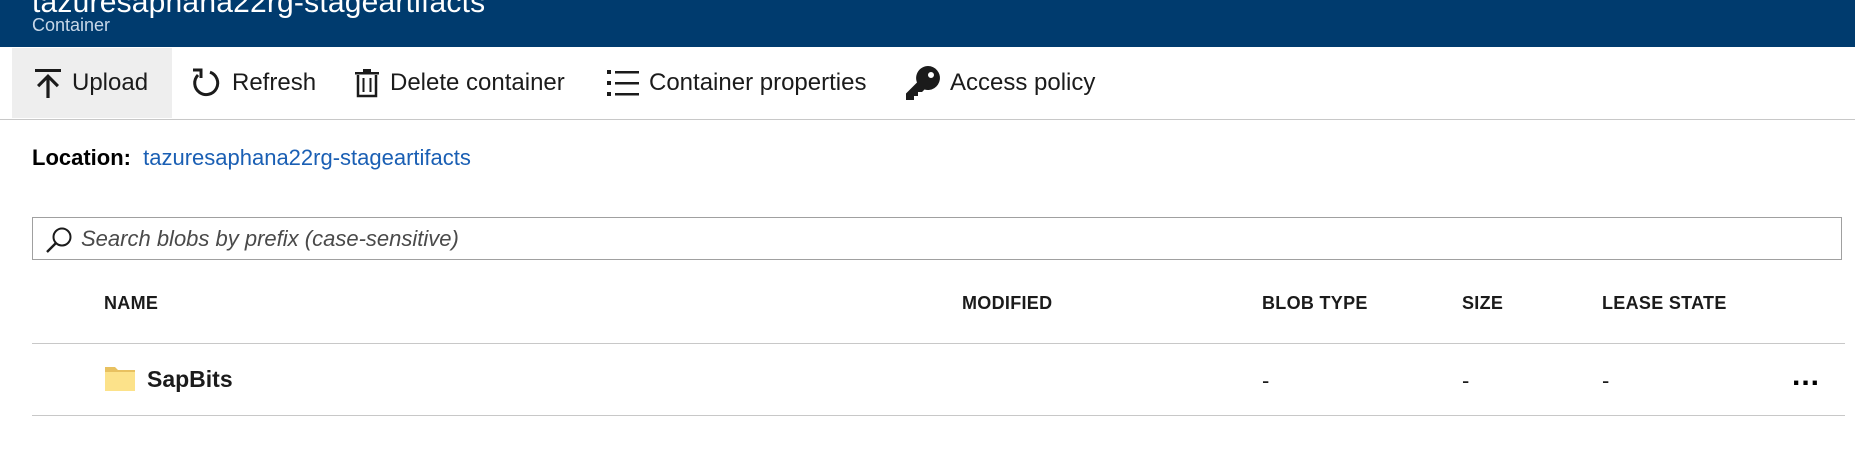 The height and width of the screenshot is (468, 1855). What do you see at coordinates (1023, 82) in the screenshot?
I see `access-policy-label: Access policy` at bounding box center [1023, 82].